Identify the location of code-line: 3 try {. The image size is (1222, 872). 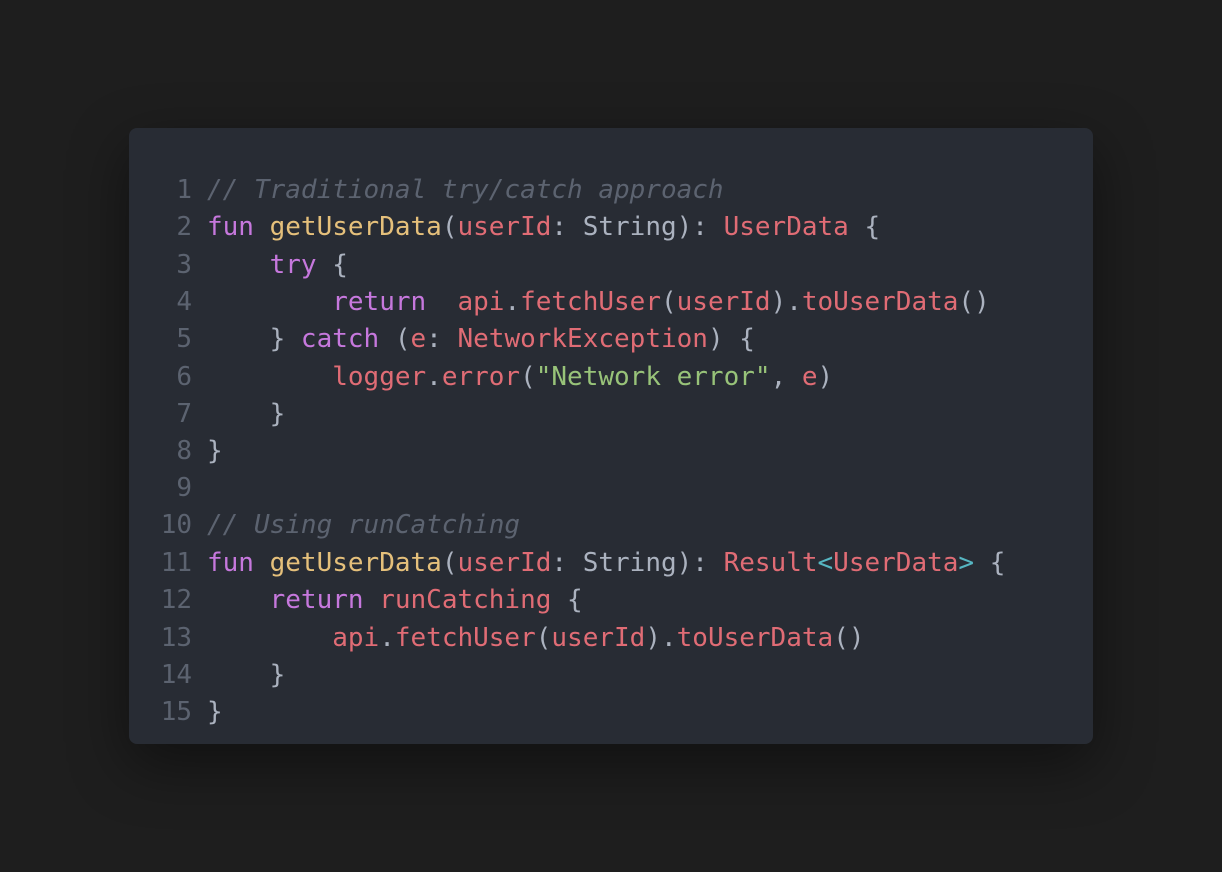
(238, 265).